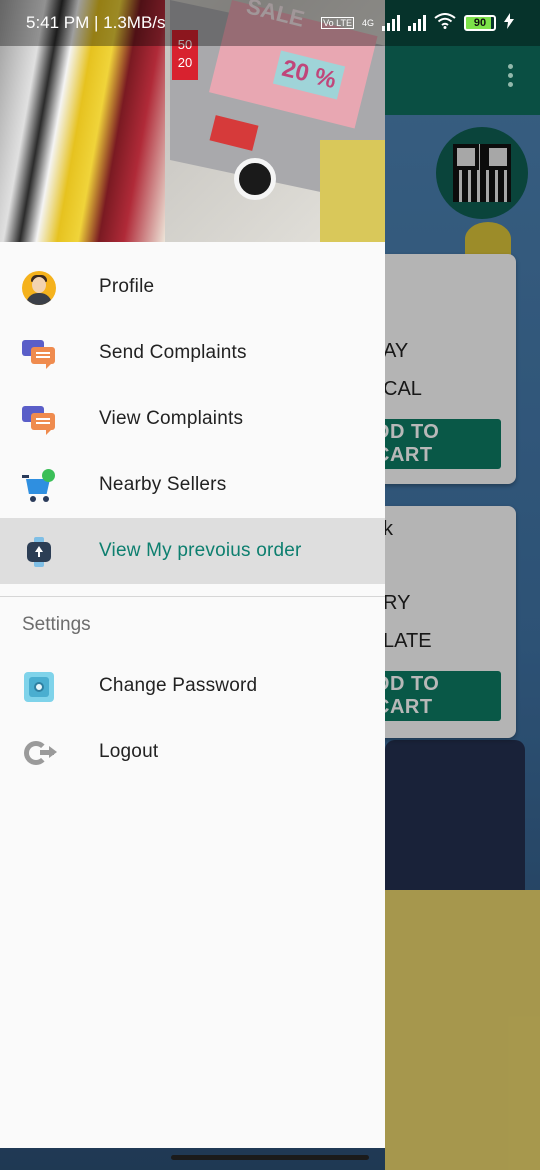  What do you see at coordinates (367, 23) in the screenshot?
I see `network-type: 4G` at bounding box center [367, 23].